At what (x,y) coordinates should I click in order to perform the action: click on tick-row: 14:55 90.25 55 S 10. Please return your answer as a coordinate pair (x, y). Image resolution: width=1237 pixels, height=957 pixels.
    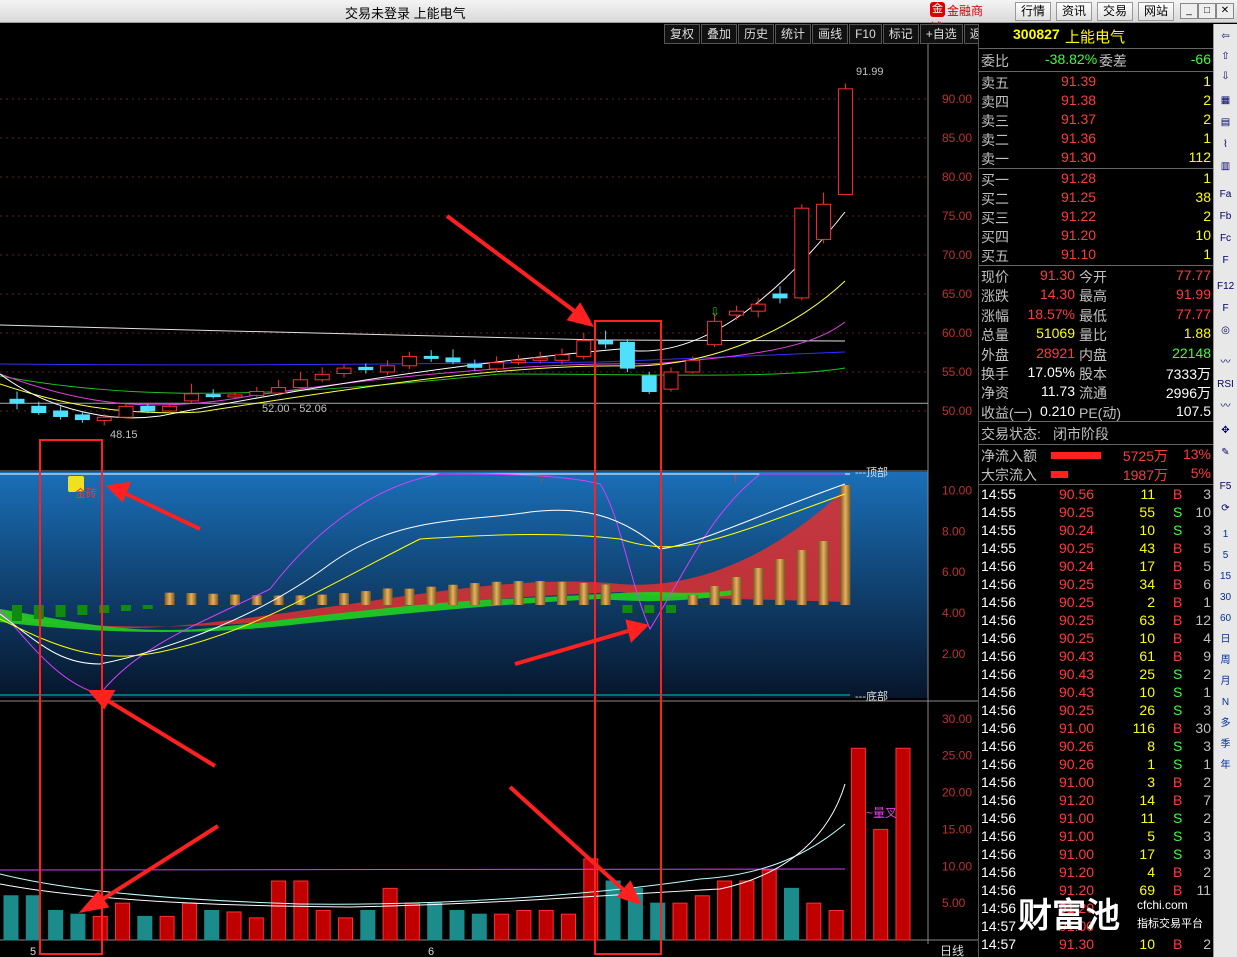
    Looking at the image, I should click on (1097, 513).